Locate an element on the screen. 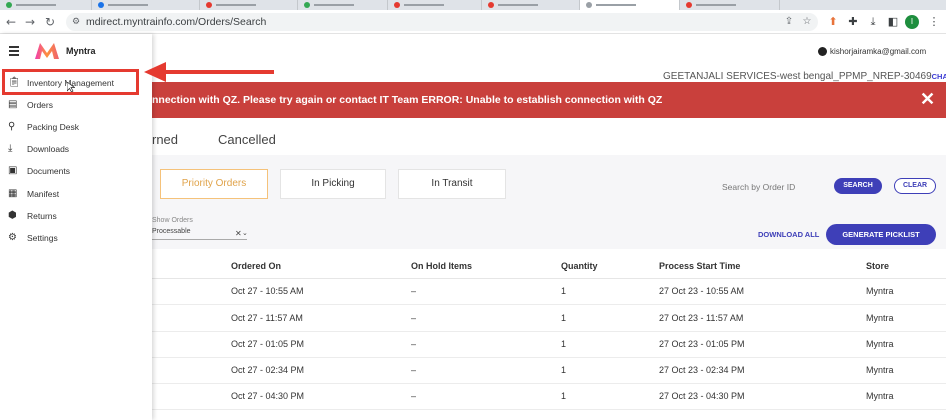  sidebar-item-packing-desk: ⚲ Packing Desk is located at coordinates (78, 127).